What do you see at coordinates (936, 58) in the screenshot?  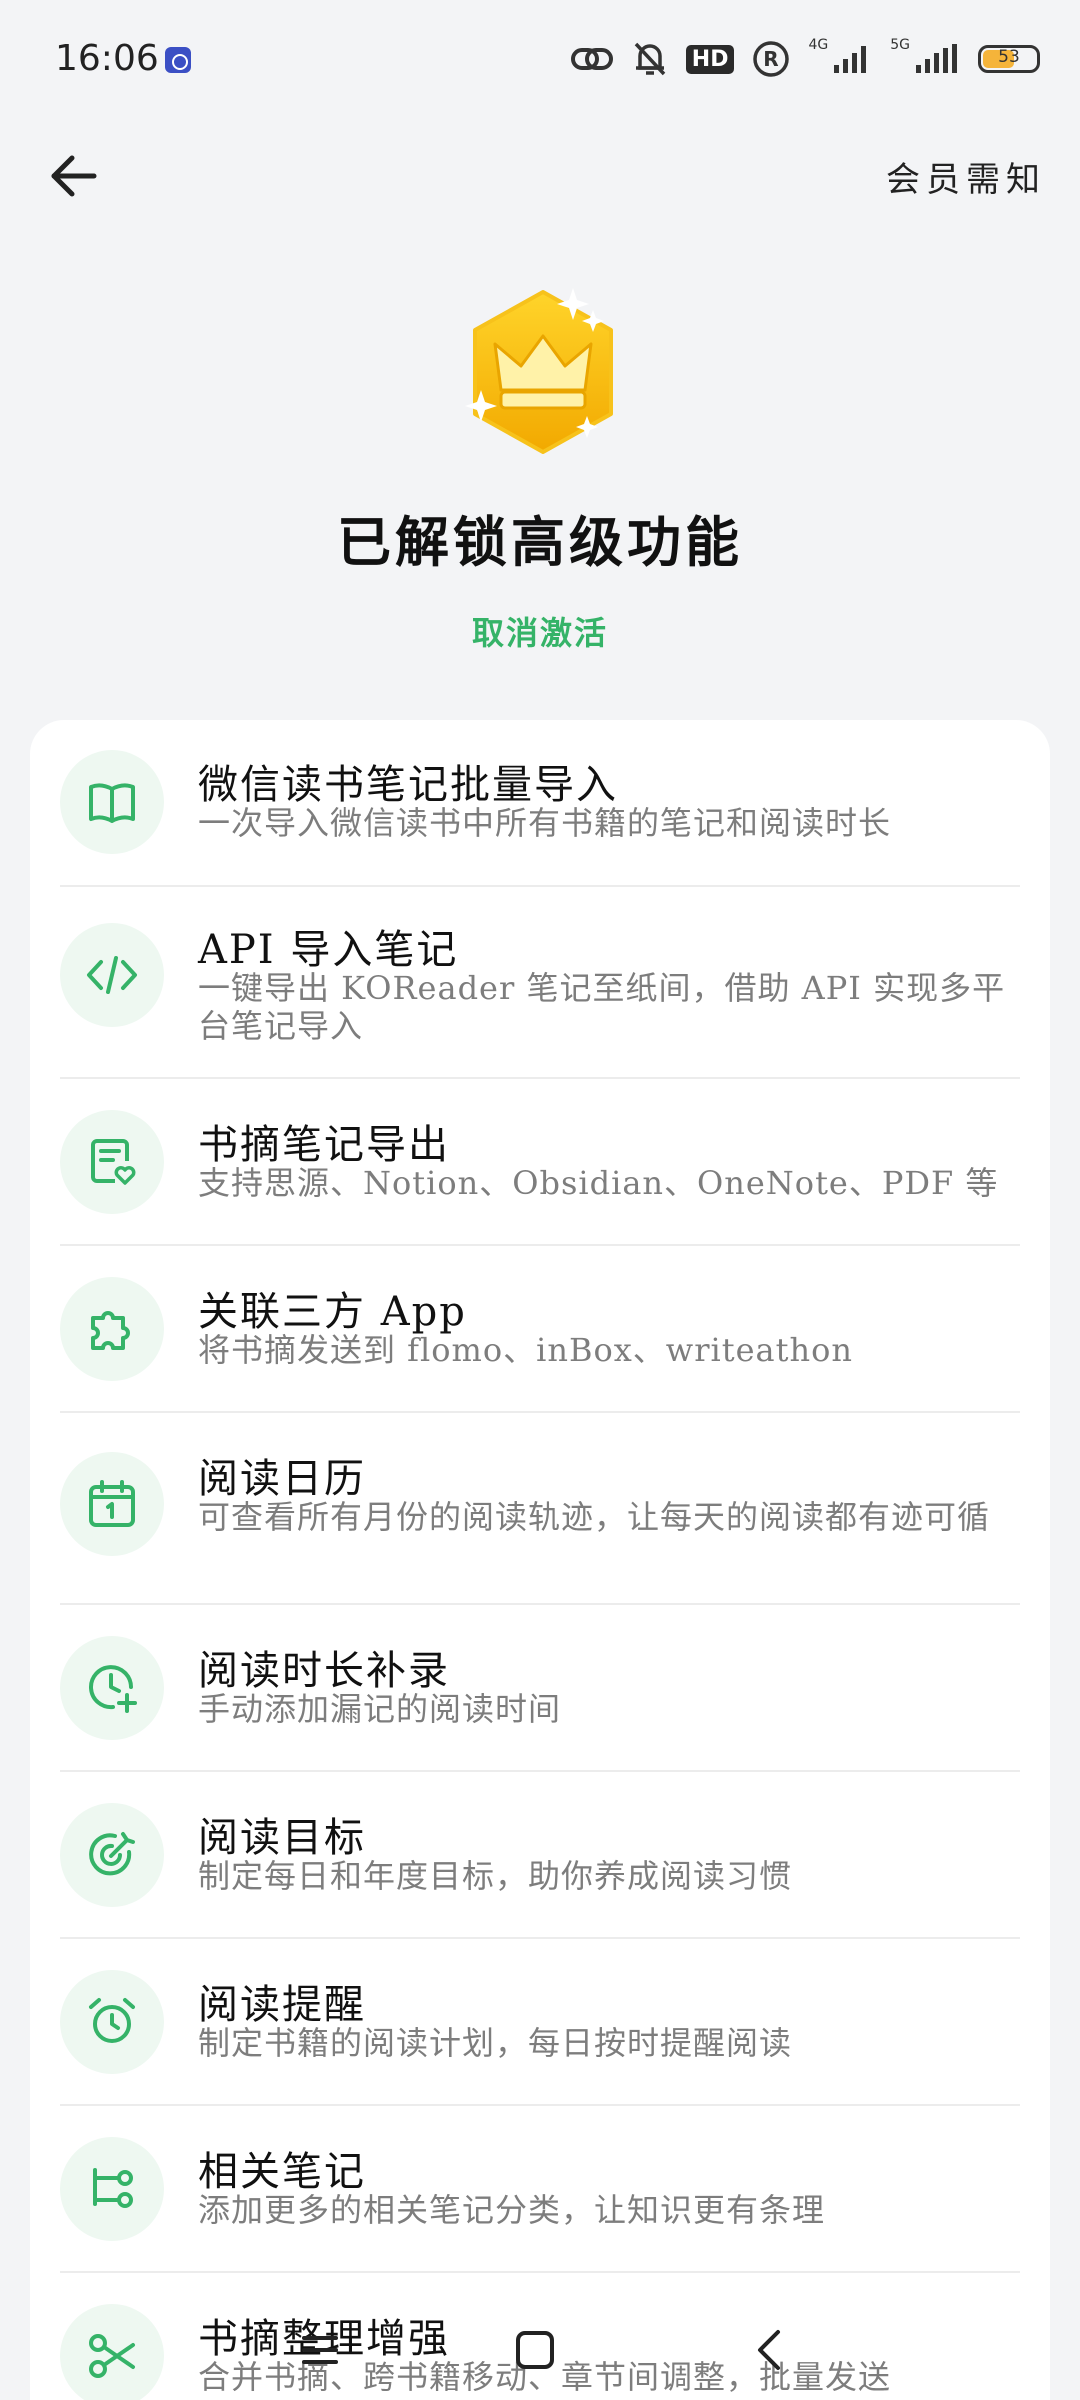 I see `signal-5g-icon` at bounding box center [936, 58].